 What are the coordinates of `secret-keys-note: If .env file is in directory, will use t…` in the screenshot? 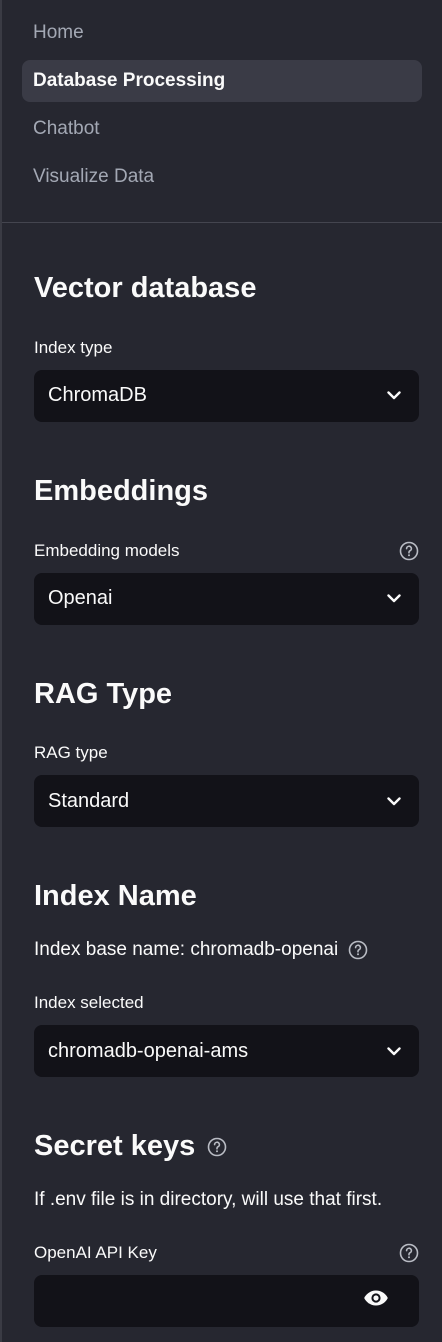 It's located at (208, 1199).